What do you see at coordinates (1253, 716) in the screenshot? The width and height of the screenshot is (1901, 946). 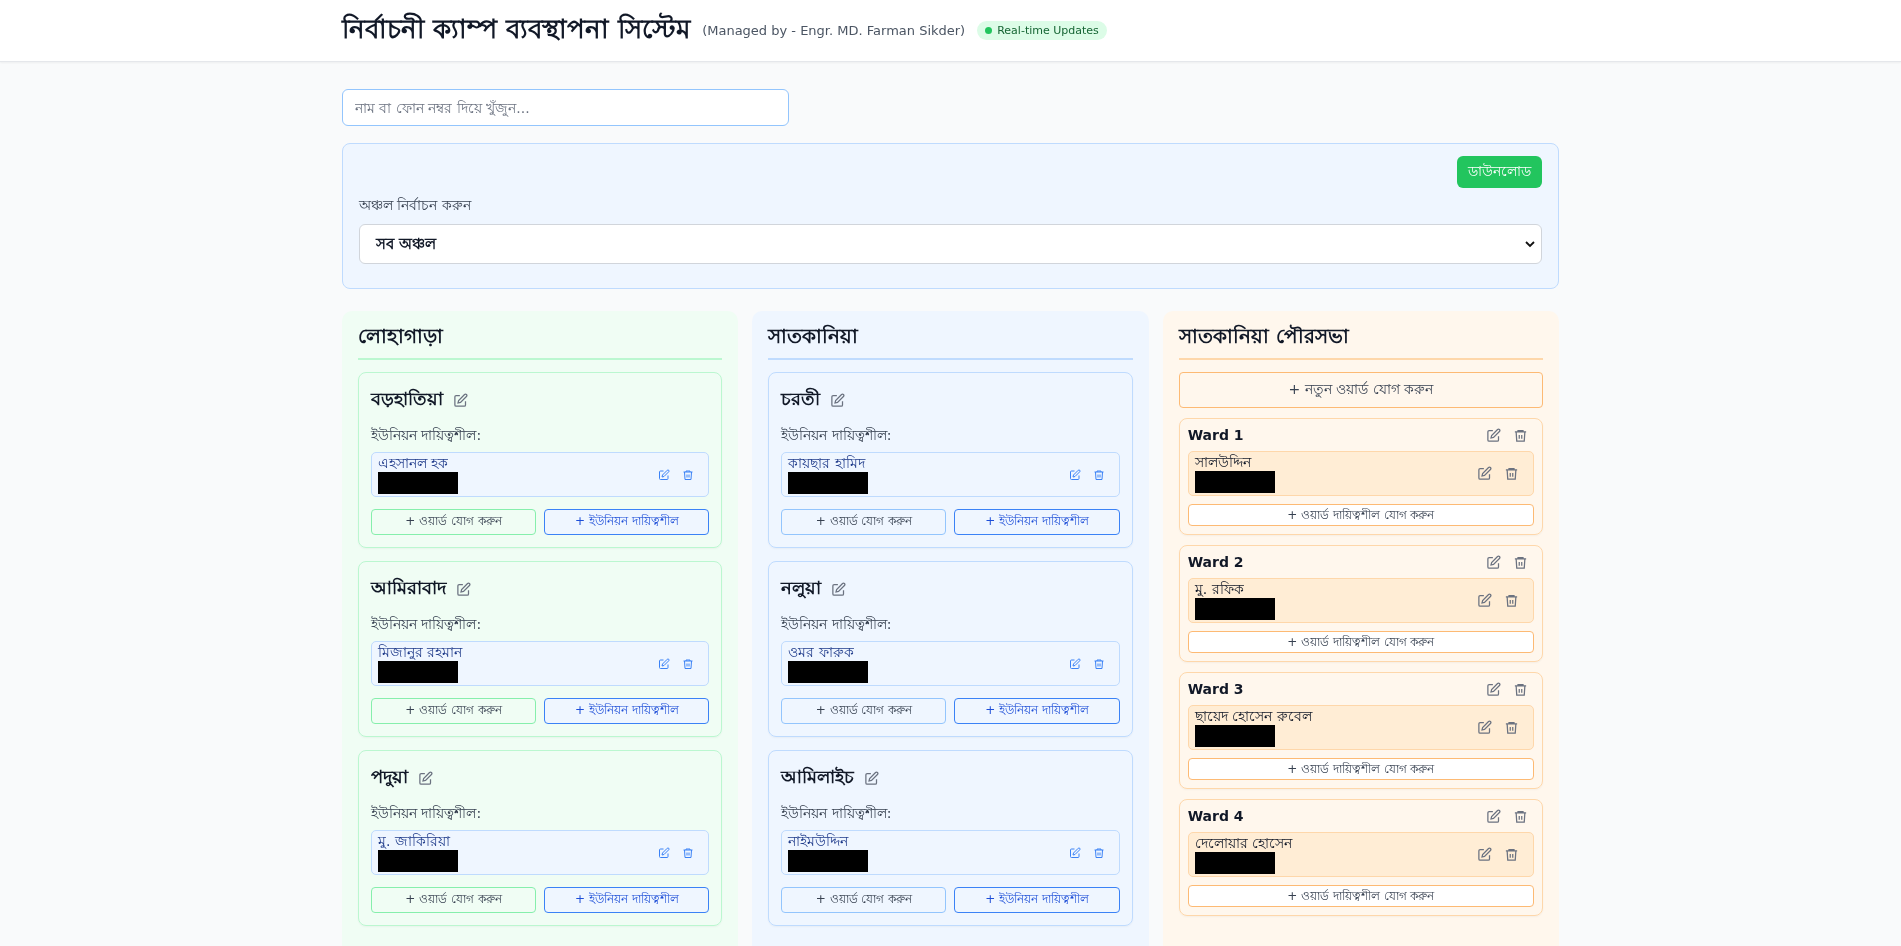 I see `person-name: ছায়েদ হোসেন রুবেল` at bounding box center [1253, 716].